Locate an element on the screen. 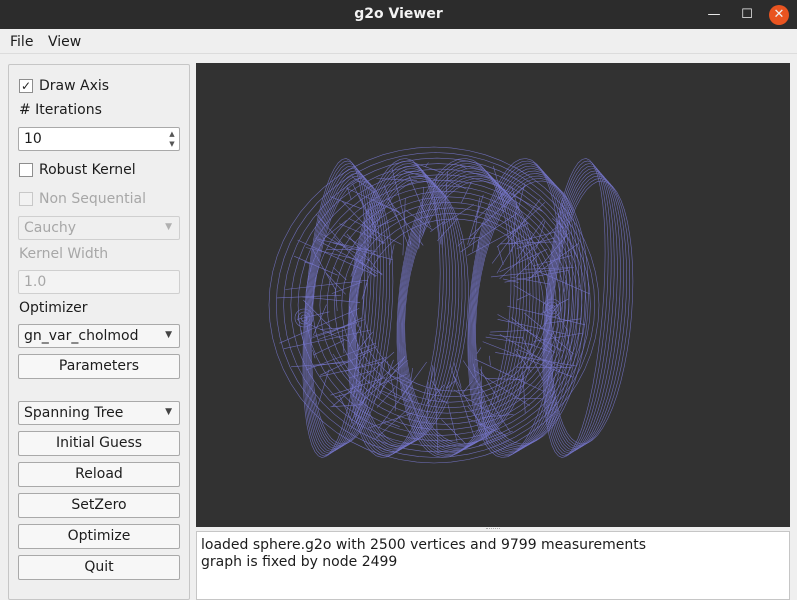 Image resolution: width=797 pixels, height=600 pixels. quit-button: Quit is located at coordinates (99, 567).